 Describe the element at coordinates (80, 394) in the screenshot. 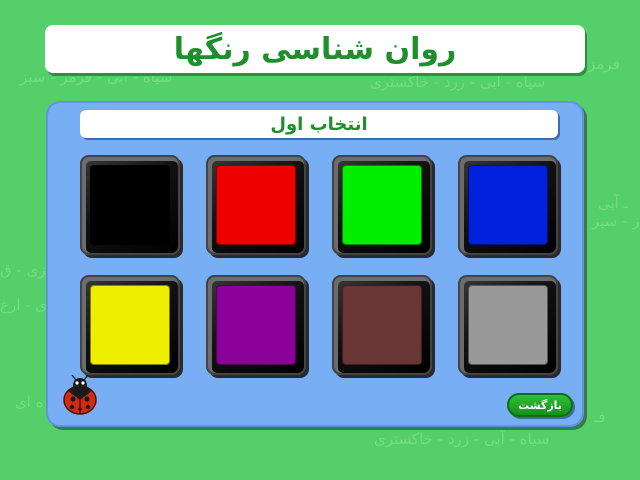

I see `ladybug-icon` at that location.